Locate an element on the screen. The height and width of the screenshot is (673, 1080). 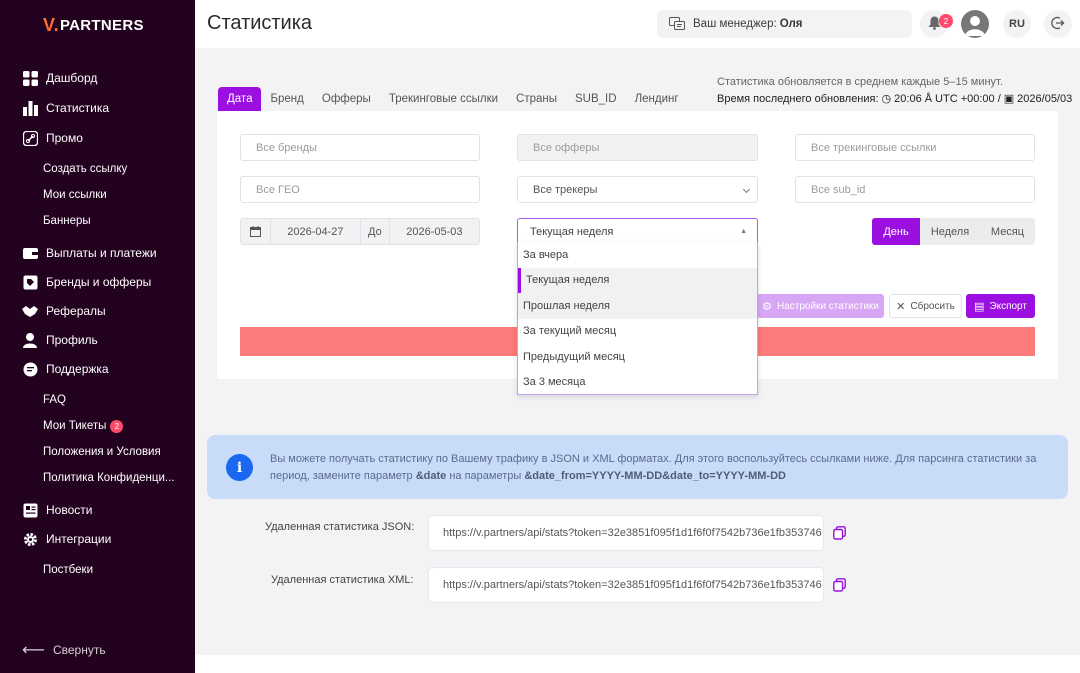
dashboard-icon is located at coordinates (30, 78).